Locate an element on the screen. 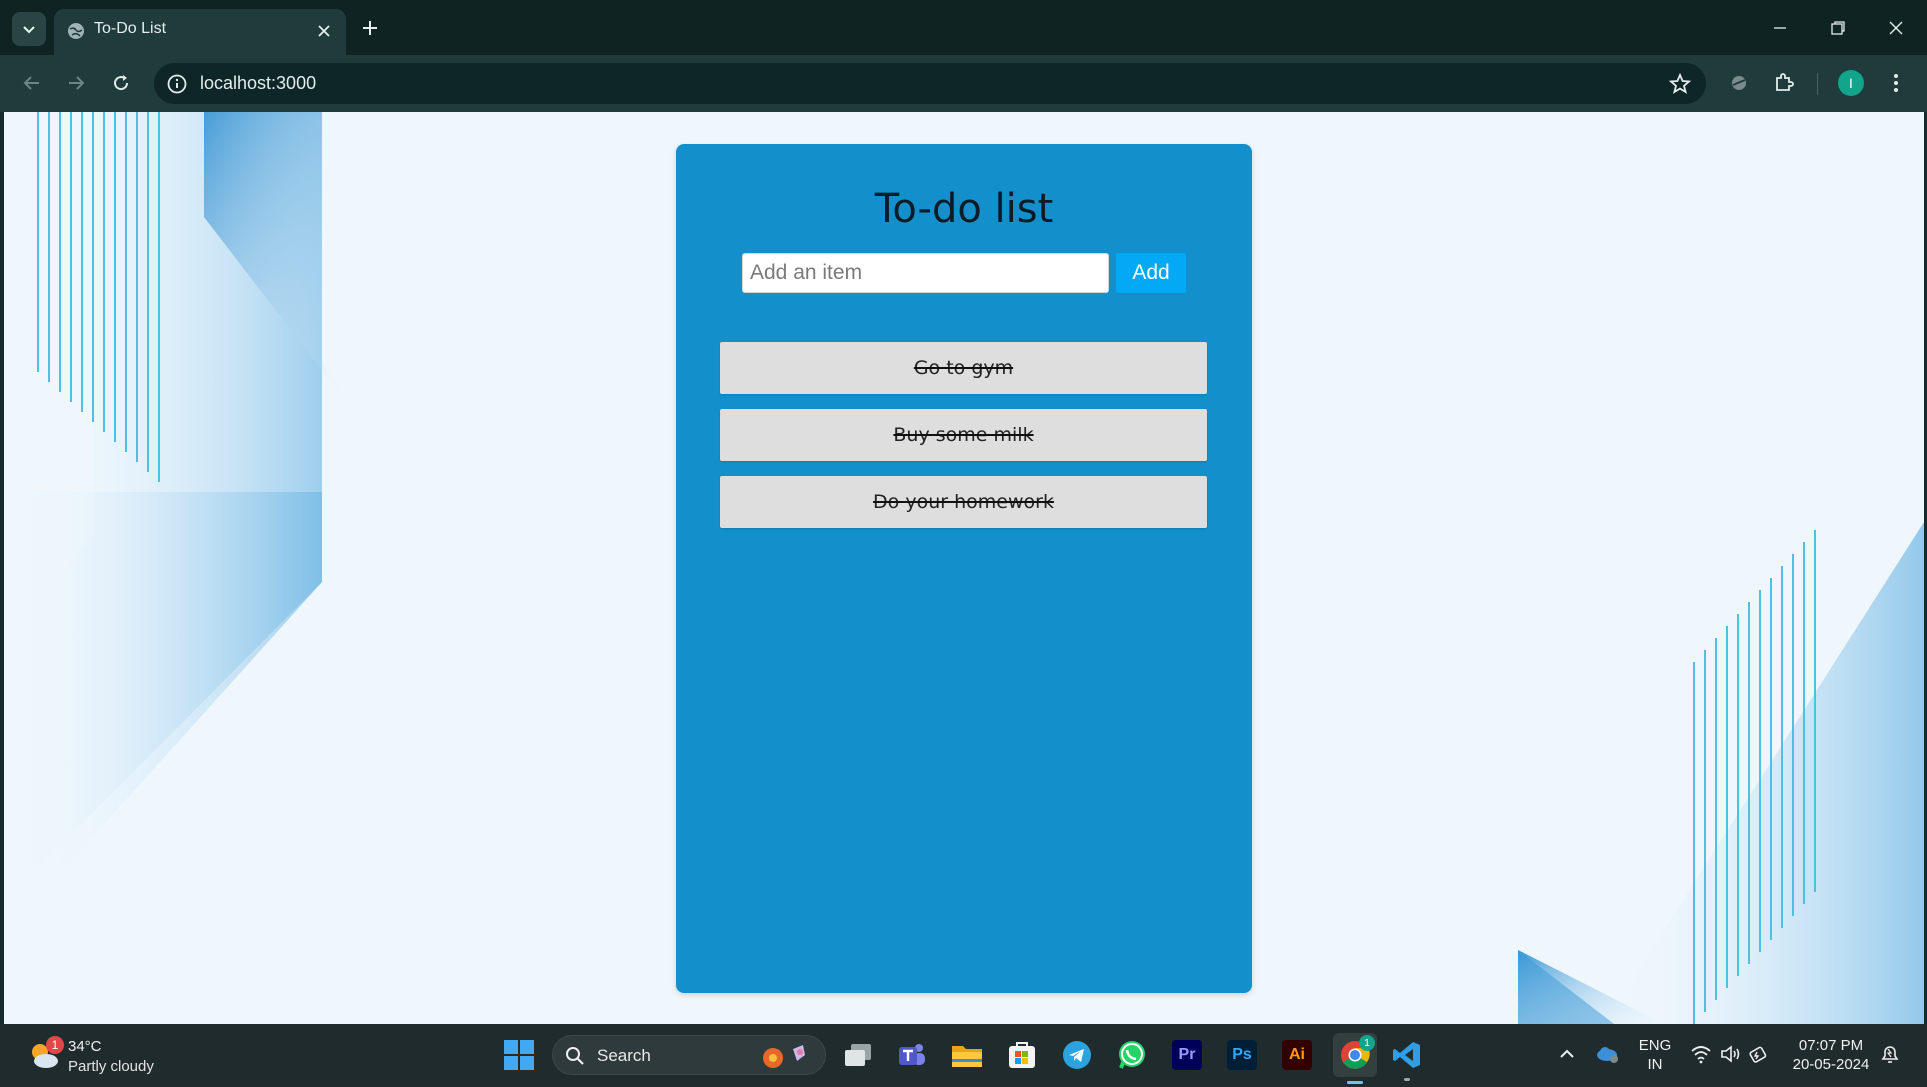  weather-badge: 1 is located at coordinates (55, 1045).